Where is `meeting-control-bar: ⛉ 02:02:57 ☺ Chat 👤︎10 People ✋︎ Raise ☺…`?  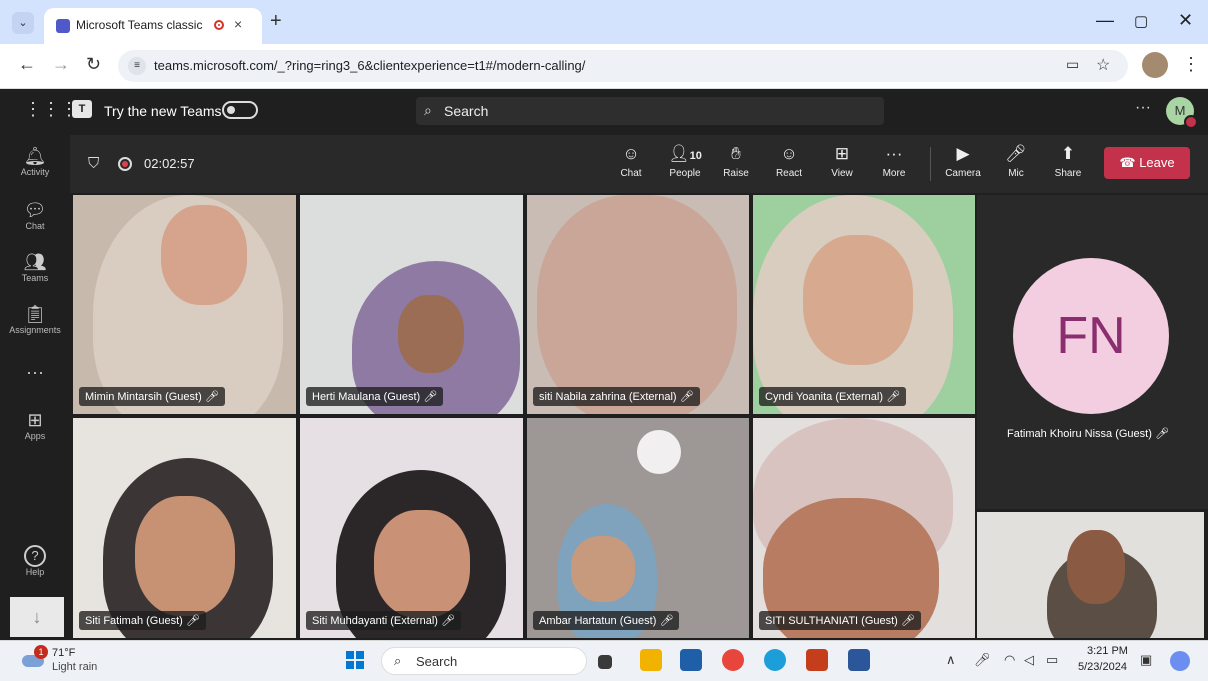
meeting-control-bar: ⛉ 02:02:57 ☺ Chat 👤︎10 People ✋︎ Raise ☺… is located at coordinates (639, 164).